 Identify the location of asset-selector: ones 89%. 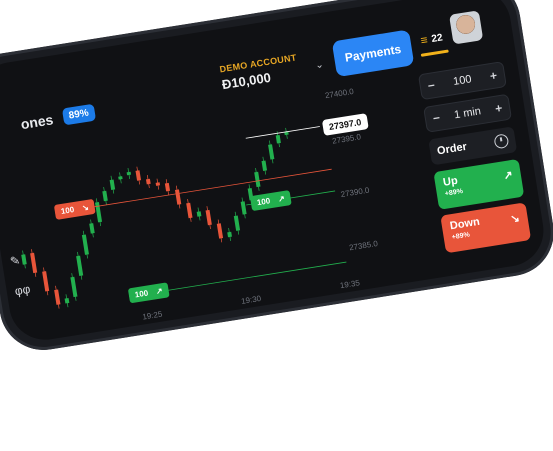
(57, 117).